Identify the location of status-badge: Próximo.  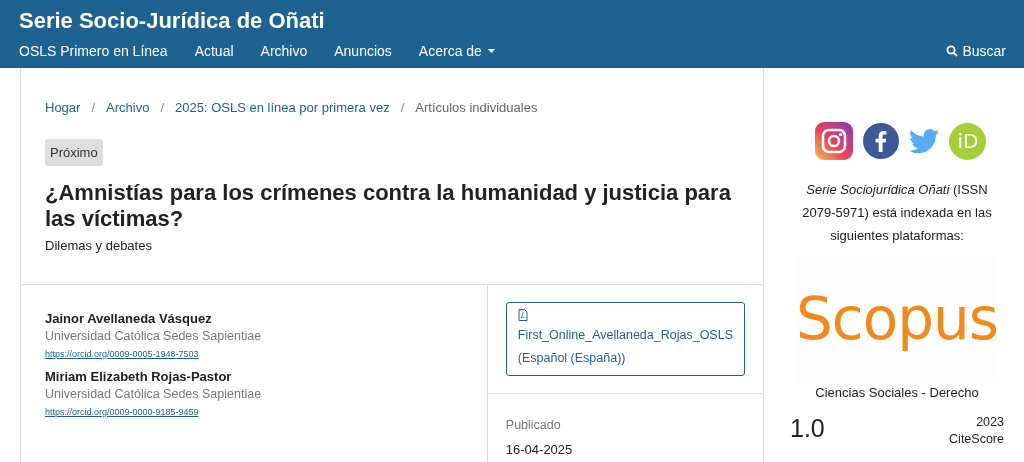
(74, 152).